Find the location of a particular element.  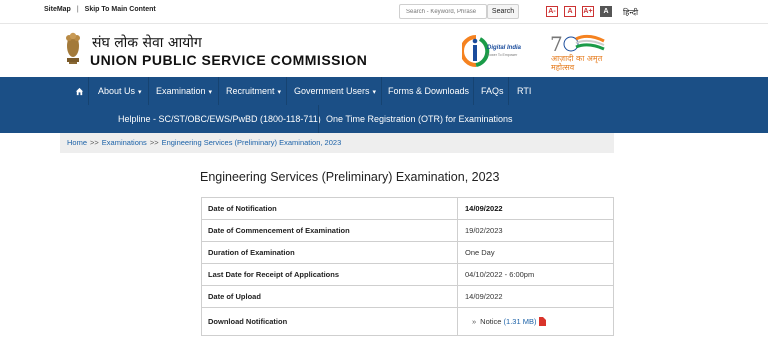

notice-download-link: » Notice (1.31 MB) is located at coordinates (506, 321).